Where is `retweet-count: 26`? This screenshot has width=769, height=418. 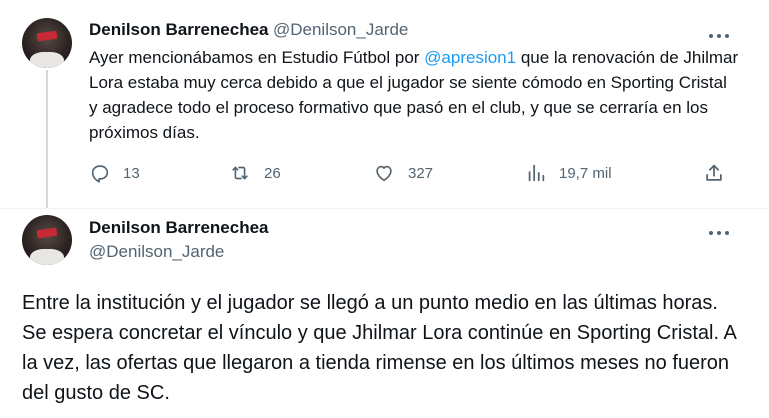
retweet-count: 26 is located at coordinates (272, 173).